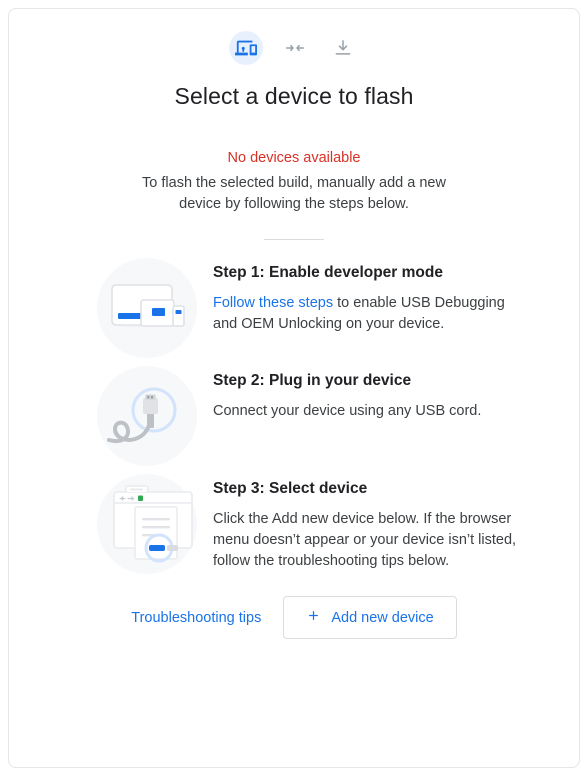  I want to click on step-3-title: Step 3: Select device, so click(290, 488).